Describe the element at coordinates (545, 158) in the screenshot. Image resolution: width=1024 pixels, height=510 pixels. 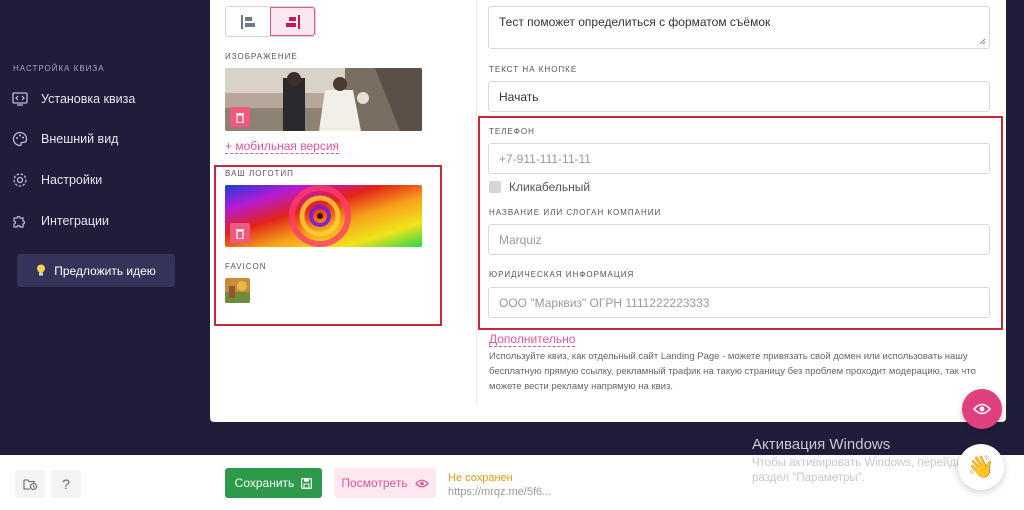
I see `phone-placeholder: +7-911-111-11-11` at that location.